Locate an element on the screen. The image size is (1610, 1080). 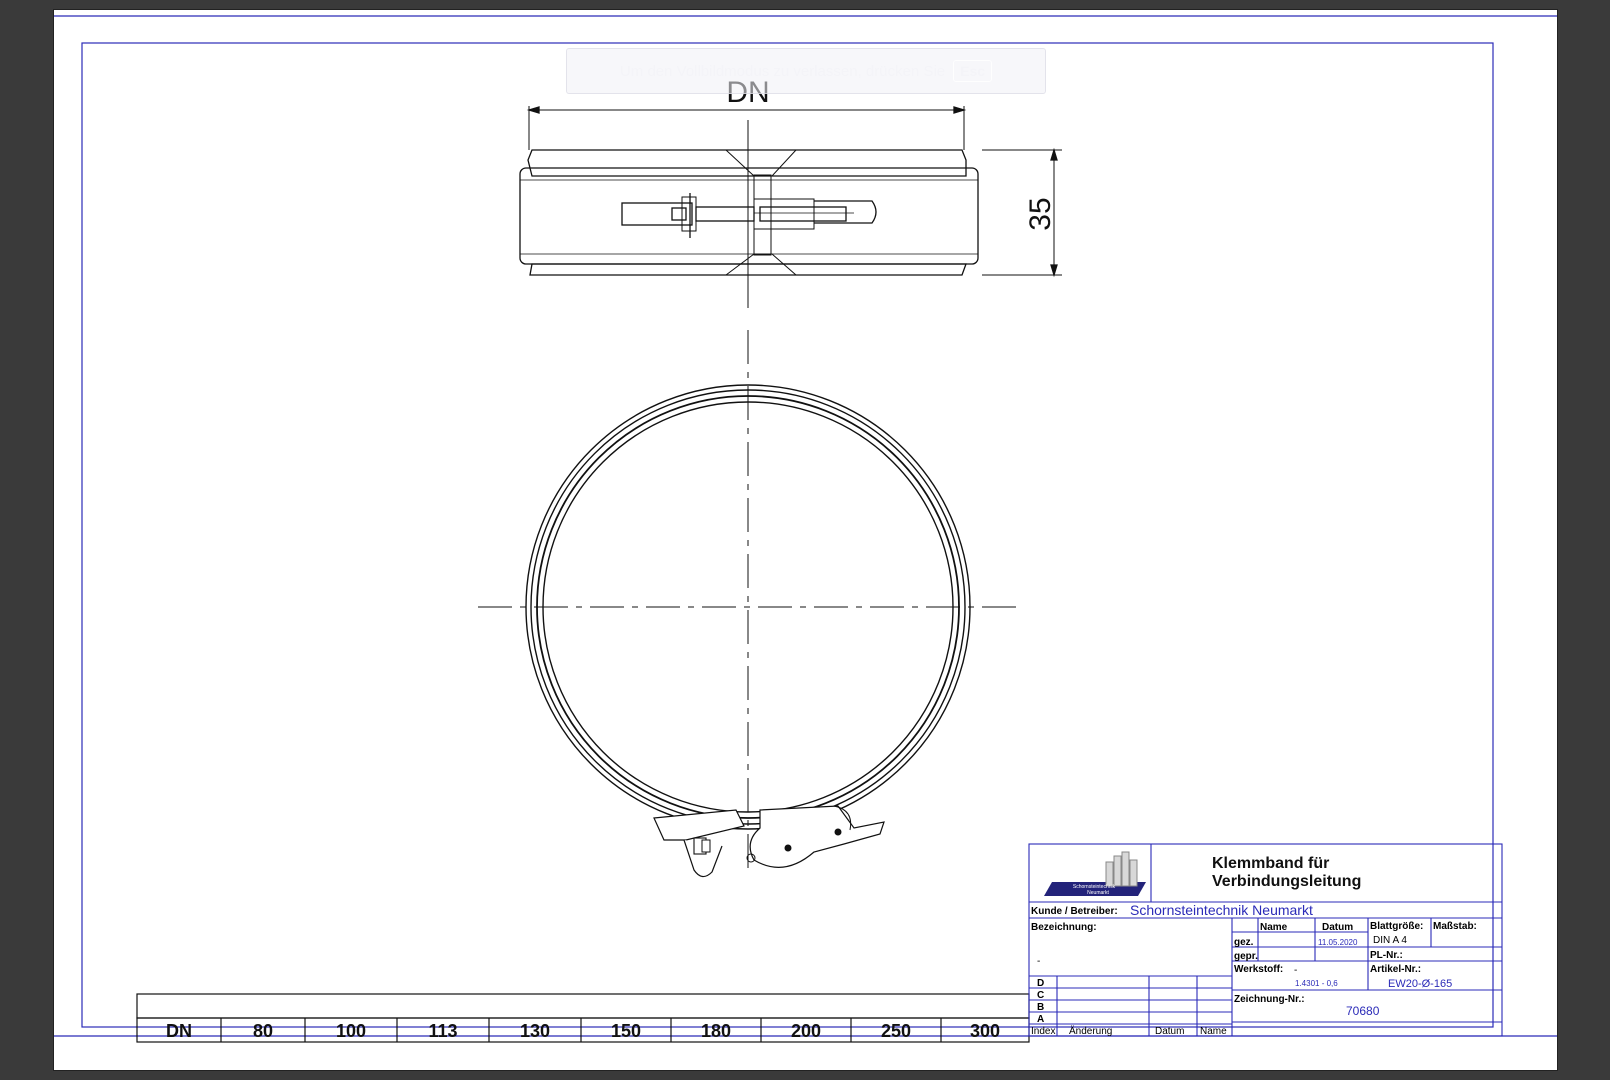
dn-value: 150 is located at coordinates (626, 1031).